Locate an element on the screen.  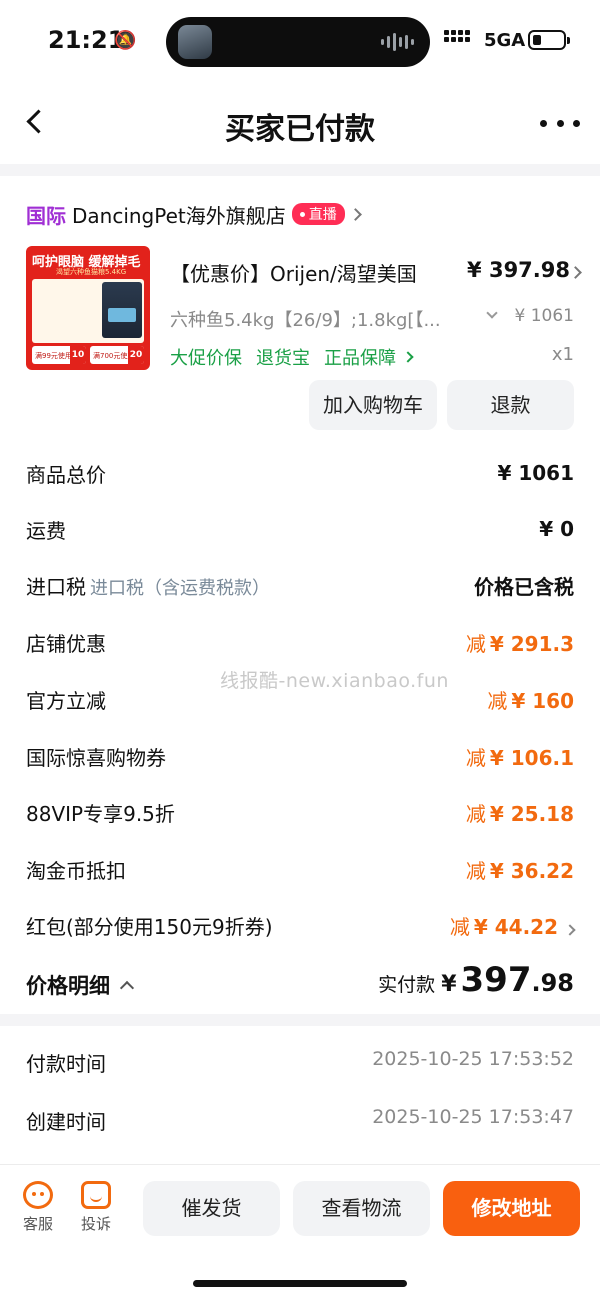
view-logistics-button: 查看物流 is located at coordinates (361, 1208).